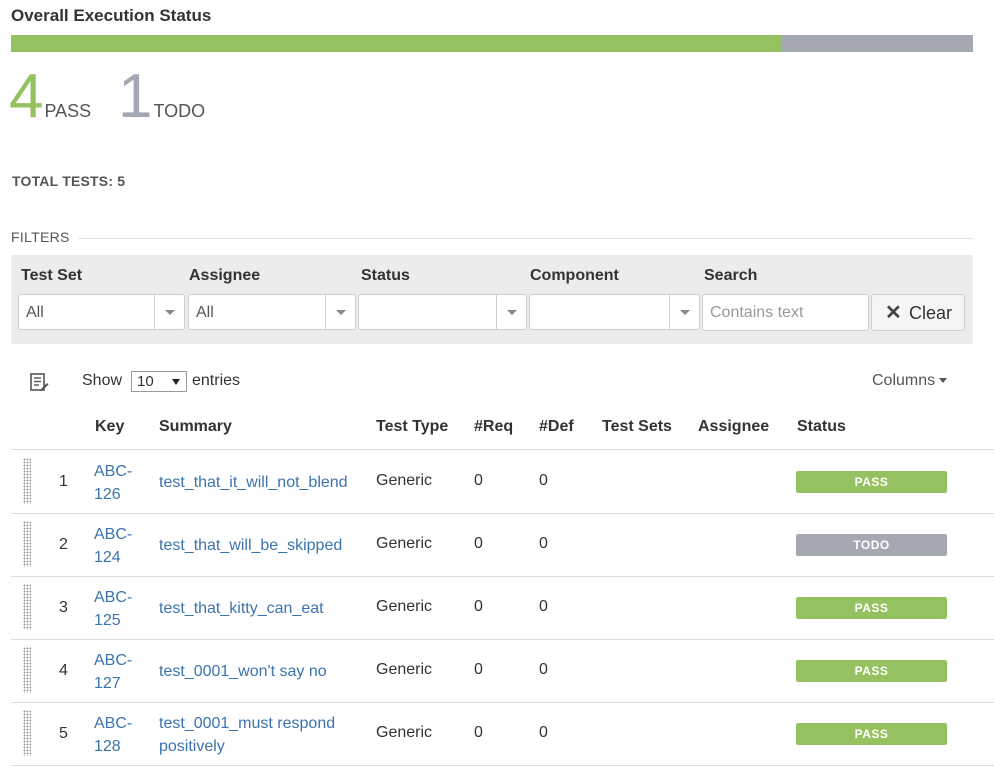 The height and width of the screenshot is (776, 994). What do you see at coordinates (637, 427) in the screenshot?
I see `column-header-test-sets: Test Sets` at bounding box center [637, 427].